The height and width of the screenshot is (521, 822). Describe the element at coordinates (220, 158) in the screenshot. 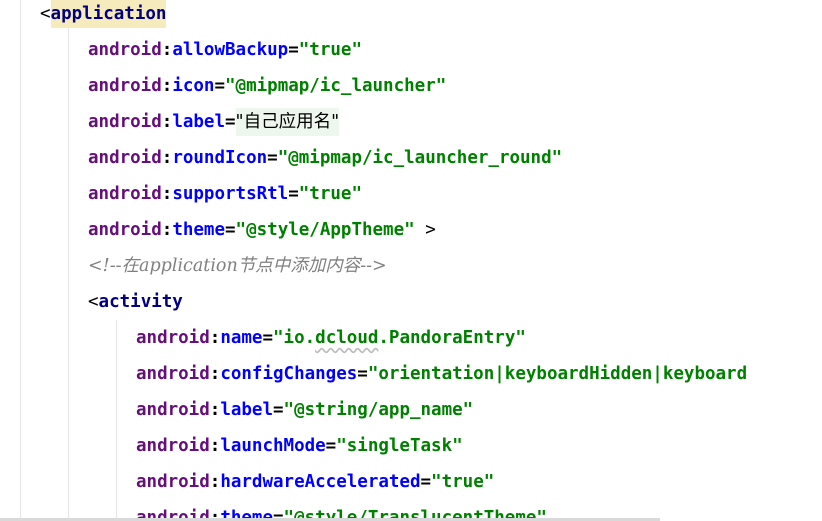

I see `attribute-name: roundIcon` at that location.